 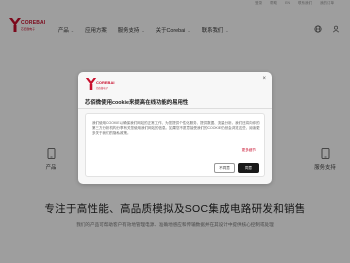 I want to click on brand-name: COREBAI, so click(x=105, y=82).